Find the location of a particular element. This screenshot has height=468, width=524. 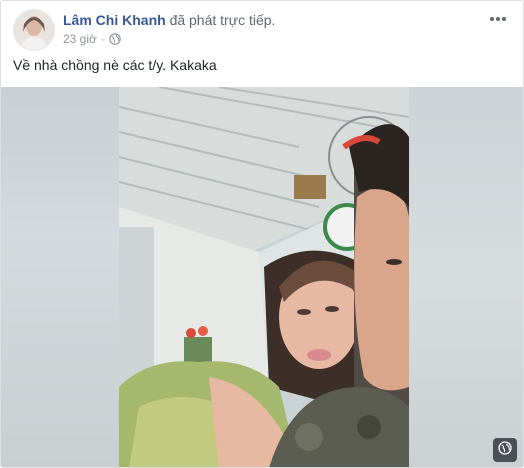

post-meta: 23 giờ · is located at coordinates (92, 39).